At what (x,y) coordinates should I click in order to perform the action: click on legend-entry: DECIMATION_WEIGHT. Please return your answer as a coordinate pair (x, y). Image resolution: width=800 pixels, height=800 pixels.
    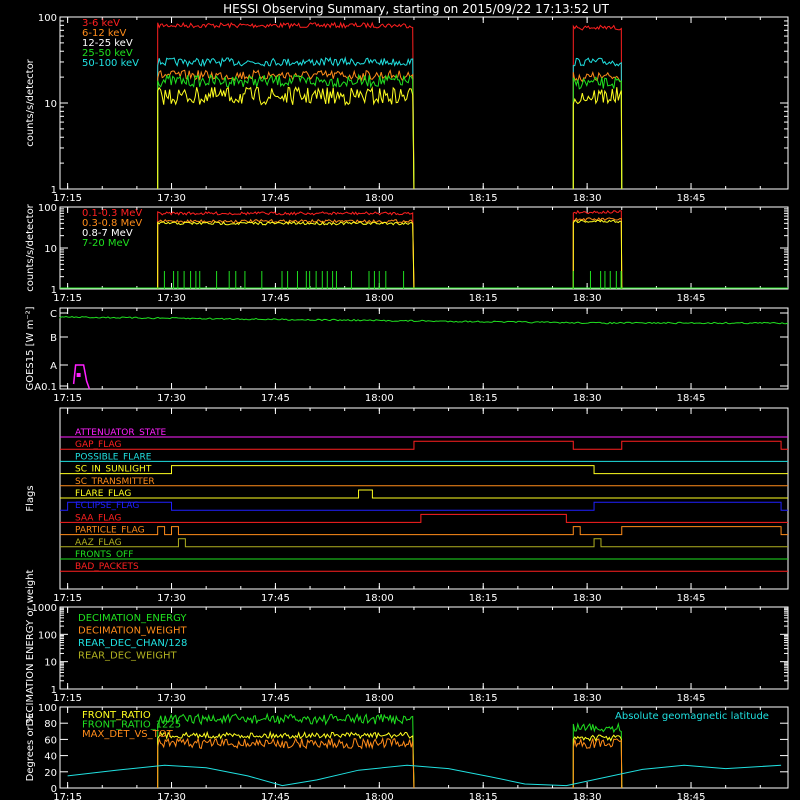
    Looking at the image, I should click on (132, 631).